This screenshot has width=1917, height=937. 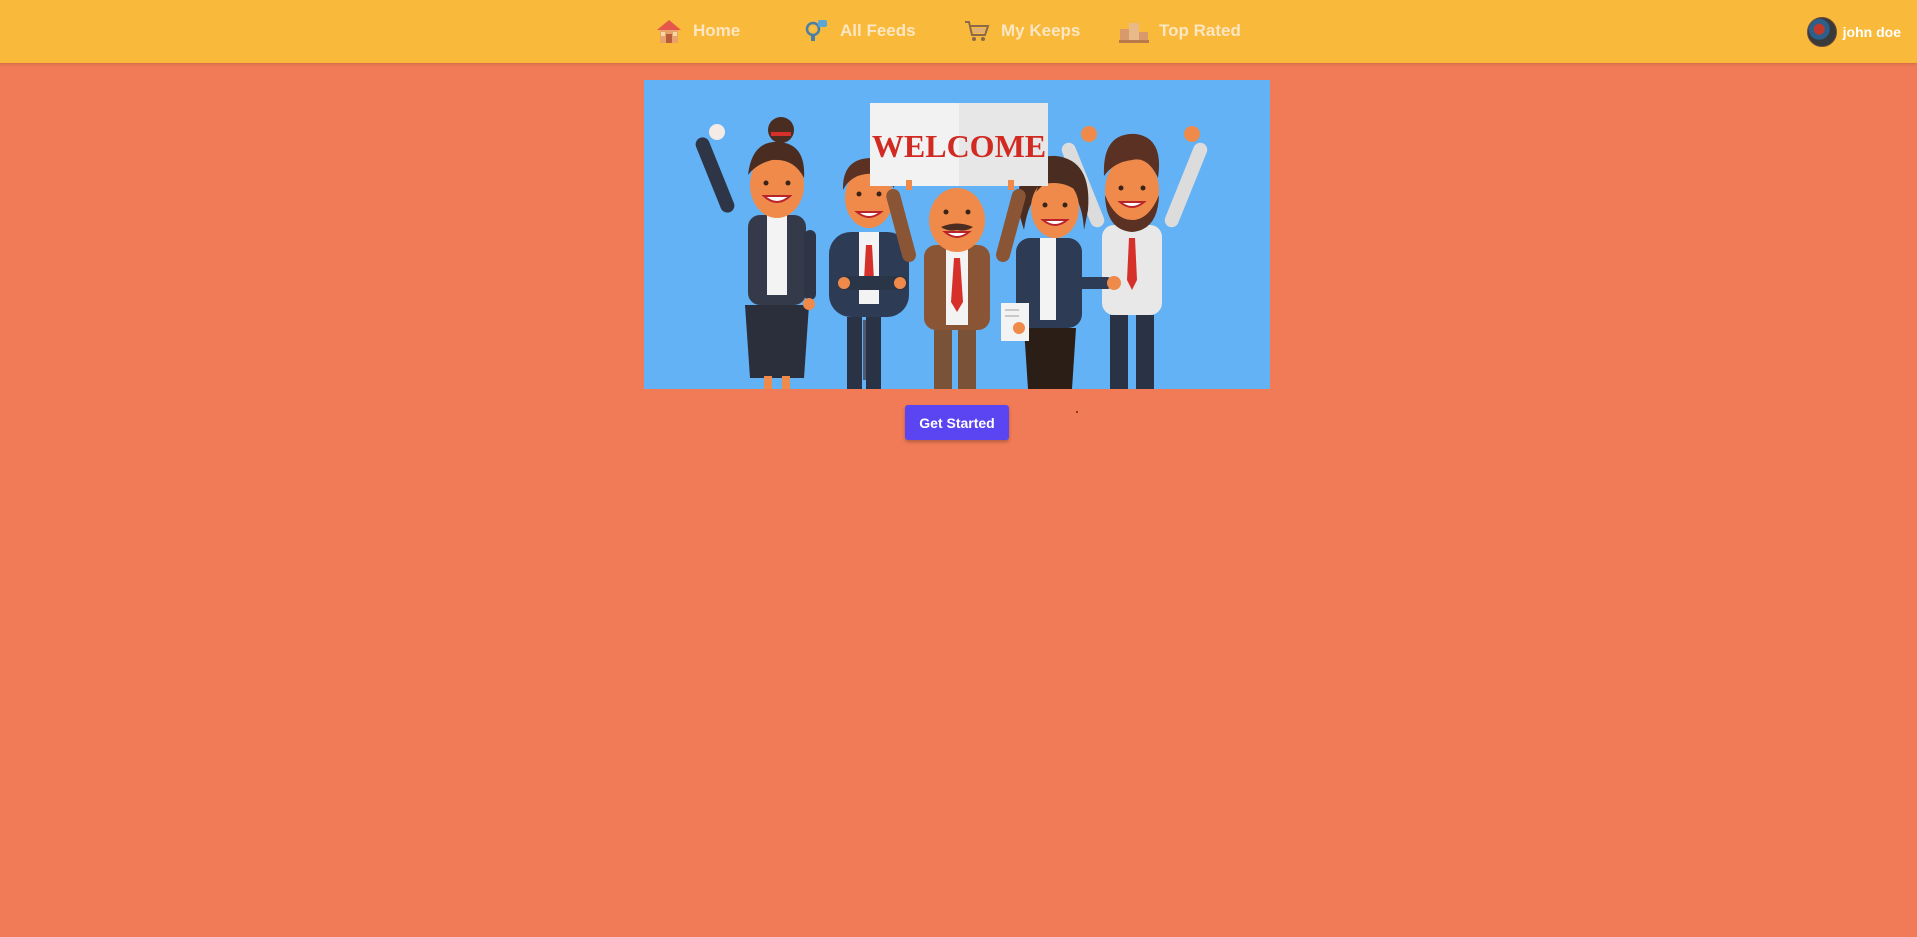 What do you see at coordinates (1041, 30) in the screenshot?
I see `nav-my-keeps-label: My Keeps` at bounding box center [1041, 30].